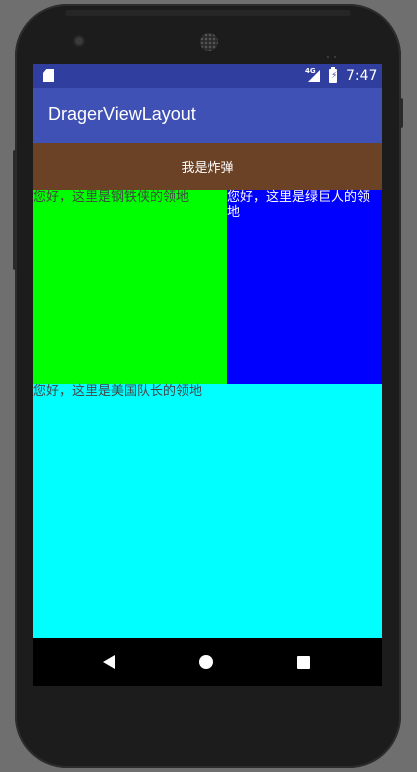  I want to click on front-camera, so click(79, 41).